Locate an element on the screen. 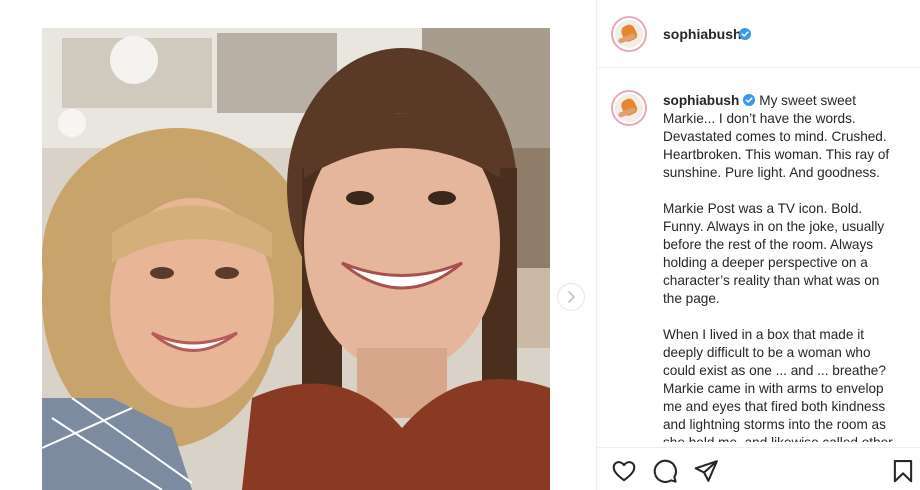 The width and height of the screenshot is (920, 490). paper-plane-icon is located at coordinates (706, 471).